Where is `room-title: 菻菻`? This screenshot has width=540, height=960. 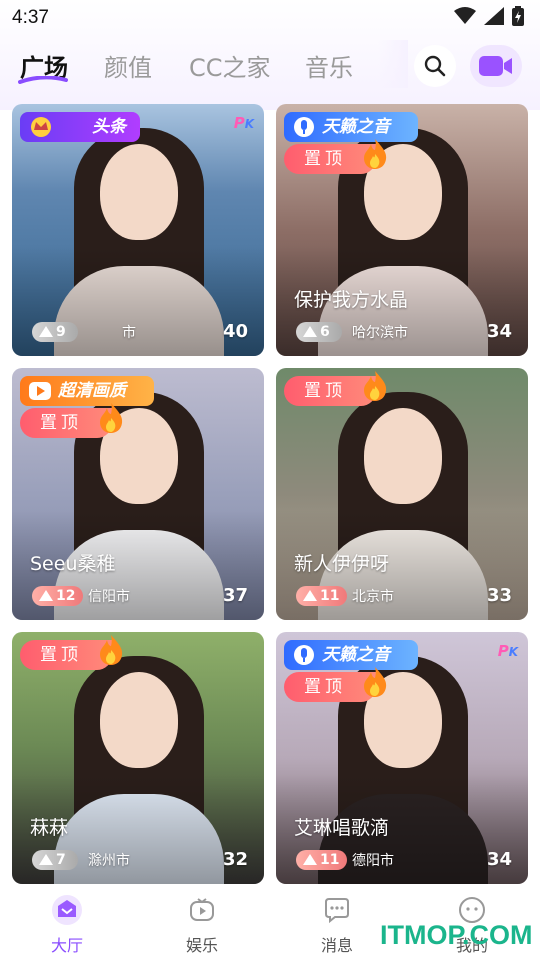 room-title: 菻菻 is located at coordinates (49, 828).